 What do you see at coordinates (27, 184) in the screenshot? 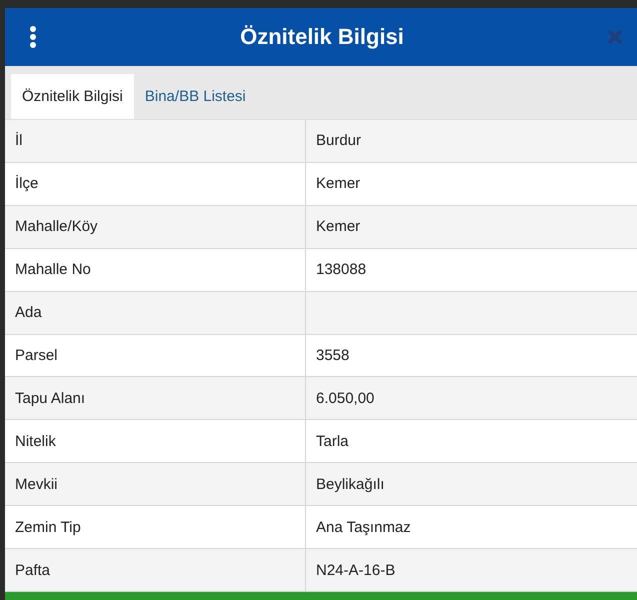
I see `label-cell-text: İlçe` at bounding box center [27, 184].